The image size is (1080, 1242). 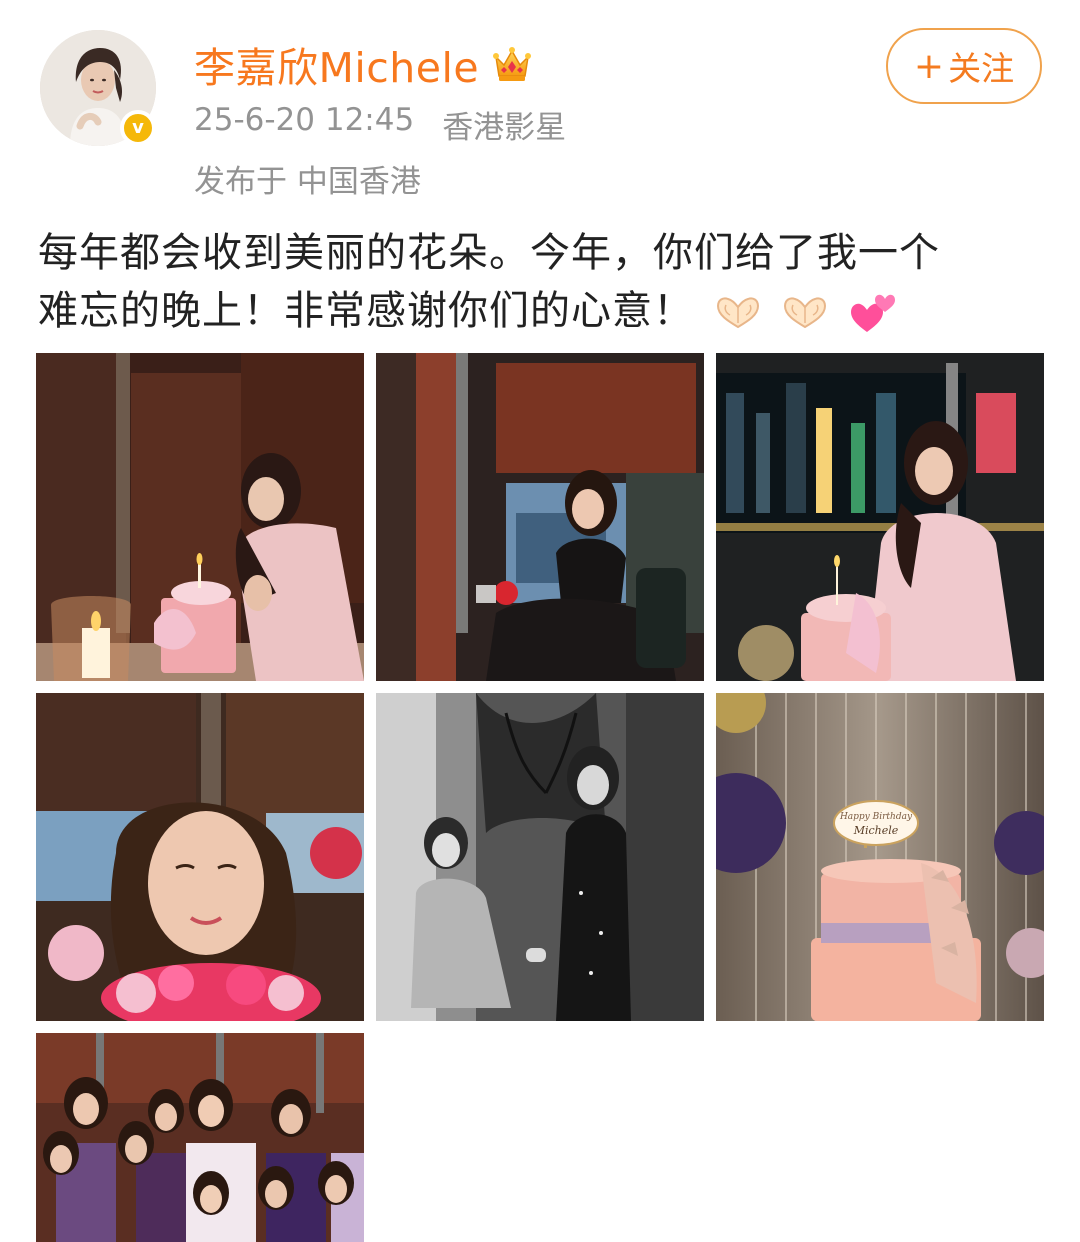 I want to click on photo-6: Happy Birthday Michele, so click(x=880, y=857).